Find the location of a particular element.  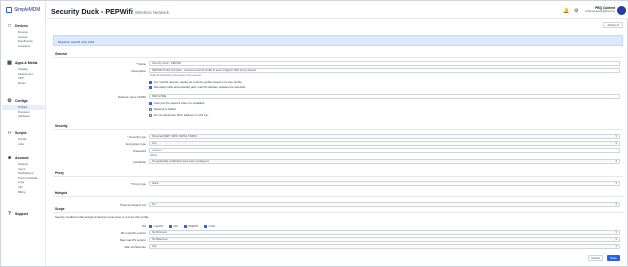

os-option-label: iOS is located at coordinates (175, 226).